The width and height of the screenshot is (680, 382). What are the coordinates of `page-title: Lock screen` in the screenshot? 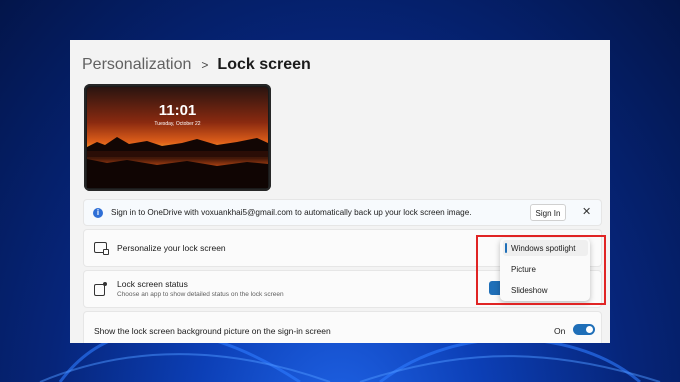 It's located at (264, 64).